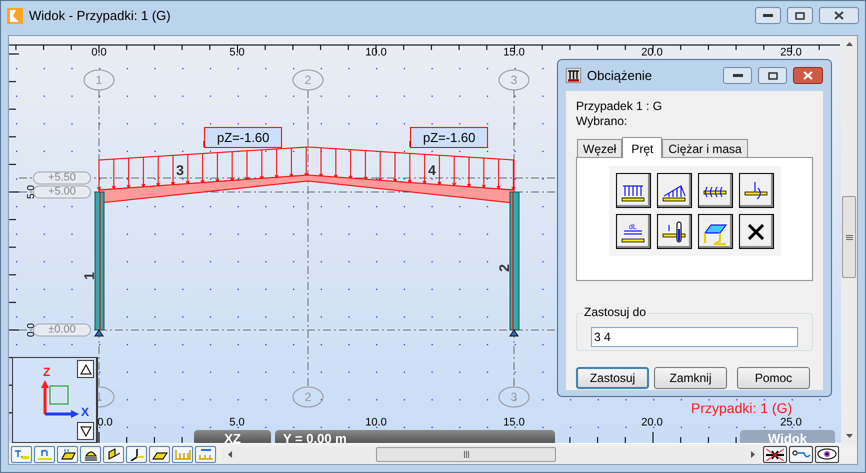 This screenshot has height=473, width=866. I want to click on triangle-down-icon, so click(86, 431).